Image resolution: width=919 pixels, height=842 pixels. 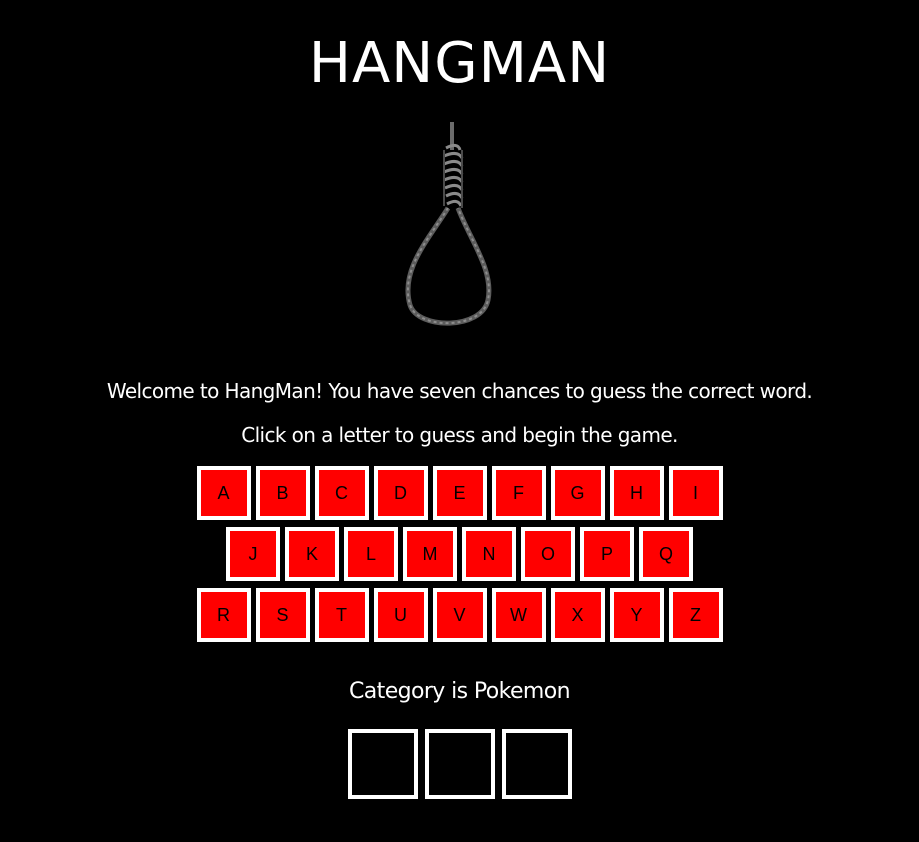 I want to click on letter-key-o: O, so click(x=548, y=554).